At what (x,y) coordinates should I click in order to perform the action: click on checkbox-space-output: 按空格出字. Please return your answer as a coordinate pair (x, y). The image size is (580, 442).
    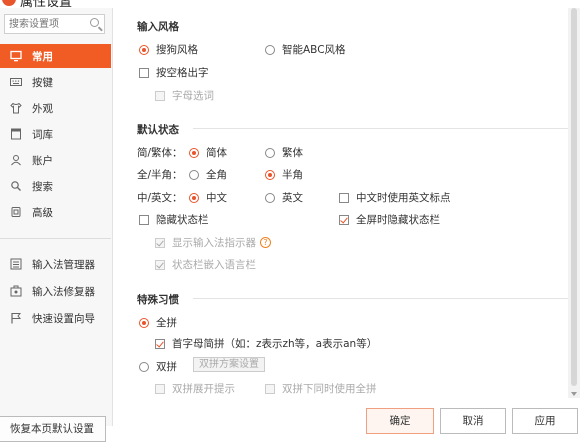
    Looking at the image, I should click on (174, 72).